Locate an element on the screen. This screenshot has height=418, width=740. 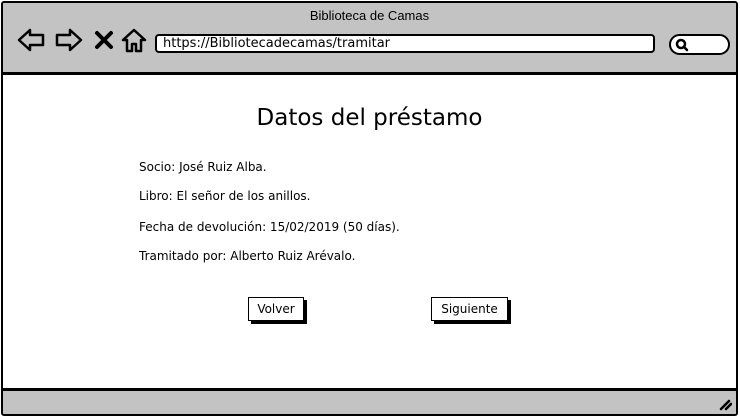
home-button is located at coordinates (134, 40).